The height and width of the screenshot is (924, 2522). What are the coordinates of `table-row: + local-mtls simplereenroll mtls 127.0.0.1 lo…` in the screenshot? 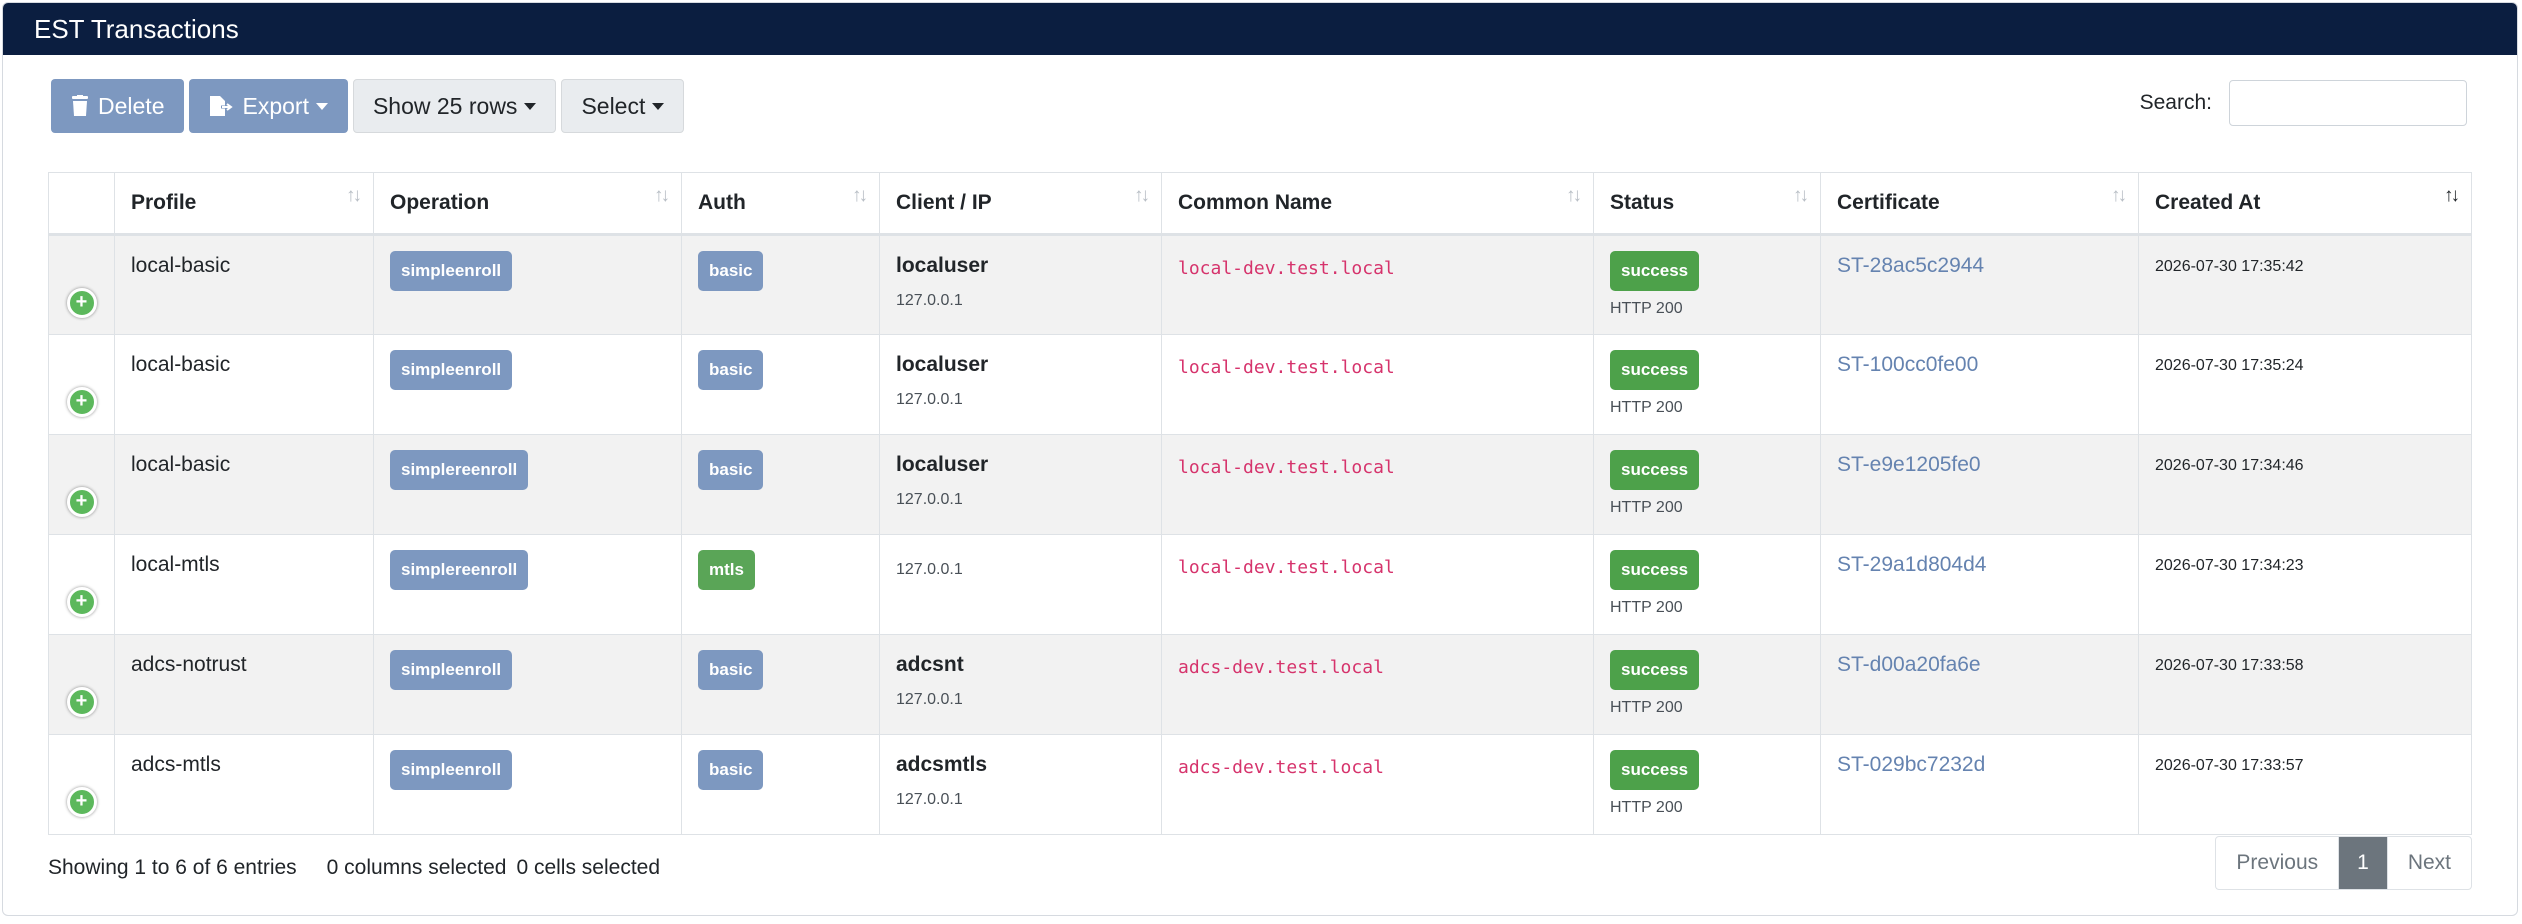 It's located at (1260, 584).